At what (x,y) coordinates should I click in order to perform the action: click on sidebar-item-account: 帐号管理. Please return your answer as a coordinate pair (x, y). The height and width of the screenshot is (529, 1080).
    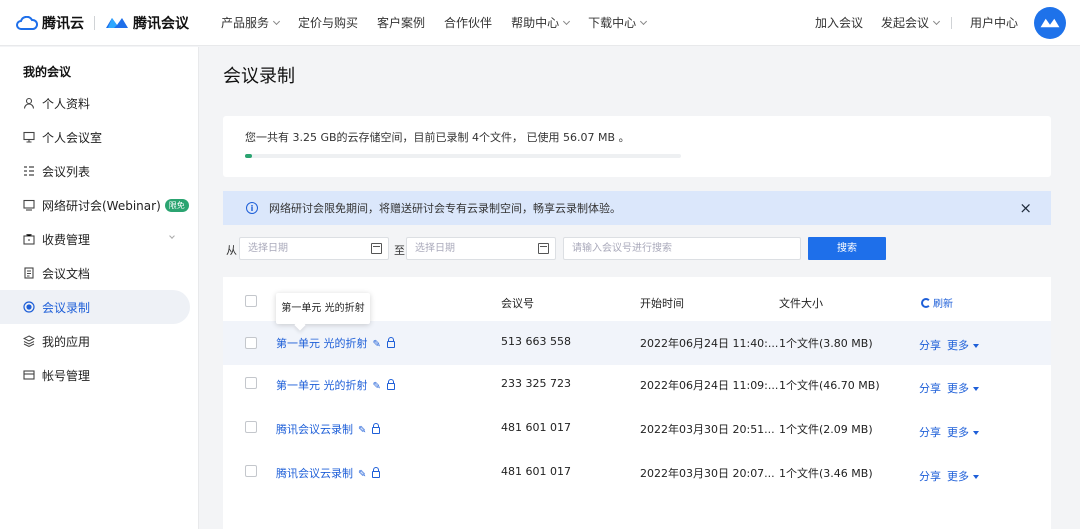
    Looking at the image, I should click on (95, 375).